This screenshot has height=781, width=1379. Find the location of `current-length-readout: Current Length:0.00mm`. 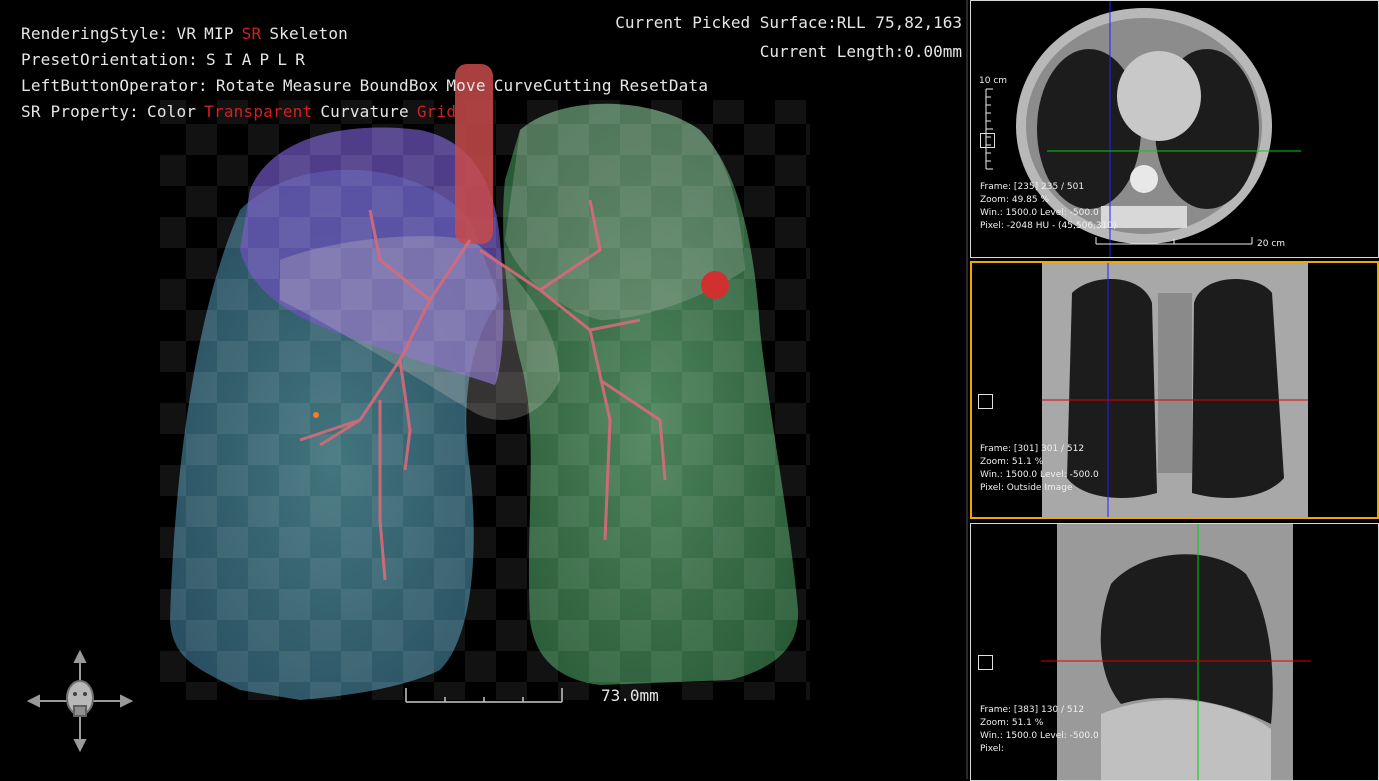

current-length-readout: Current Length:0.00mm is located at coordinates (860, 51).